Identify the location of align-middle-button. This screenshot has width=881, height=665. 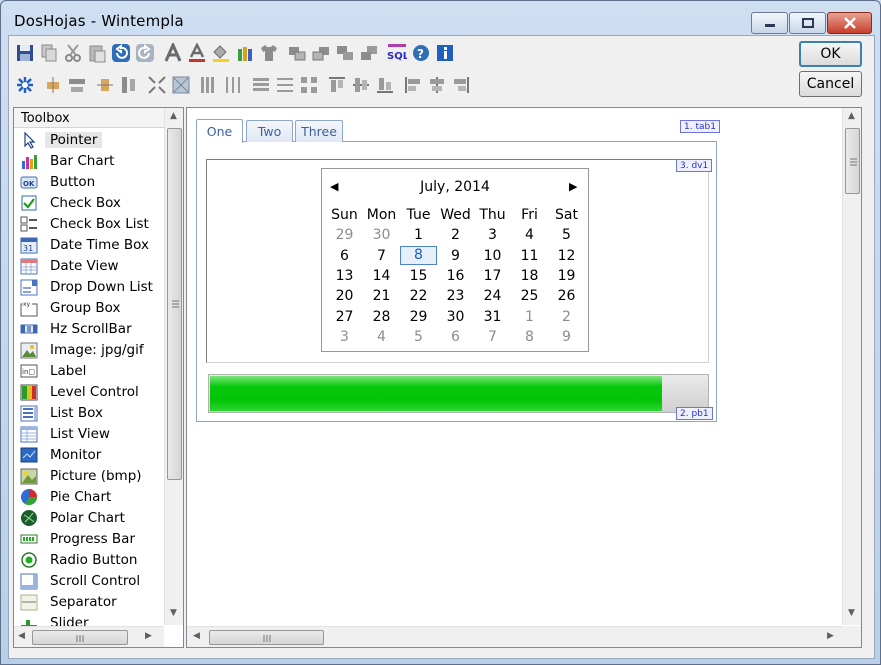
(360, 85).